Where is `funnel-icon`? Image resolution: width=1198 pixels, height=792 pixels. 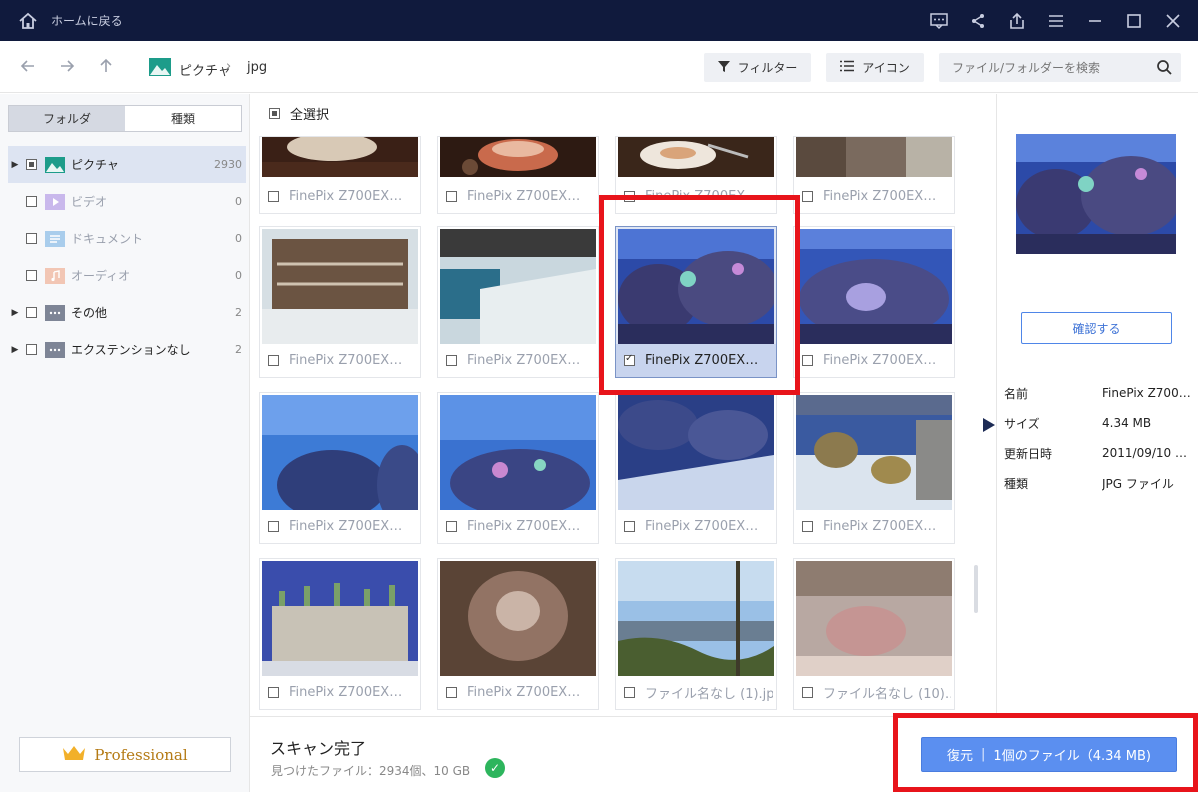
funnel-icon is located at coordinates (723, 67).